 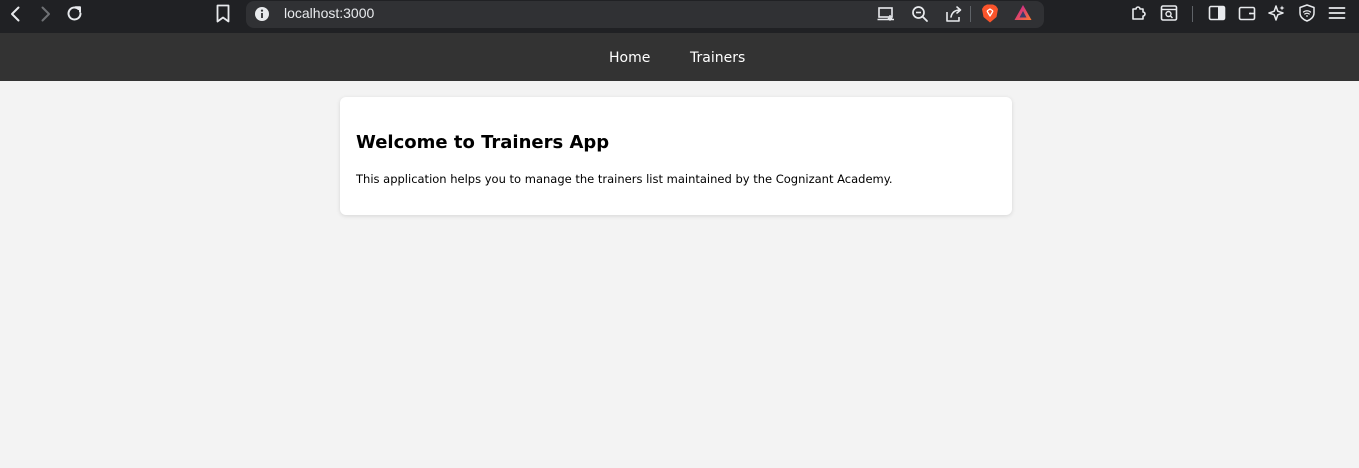 I want to click on app-navbar: Home Trainers, so click(x=679, y=57).